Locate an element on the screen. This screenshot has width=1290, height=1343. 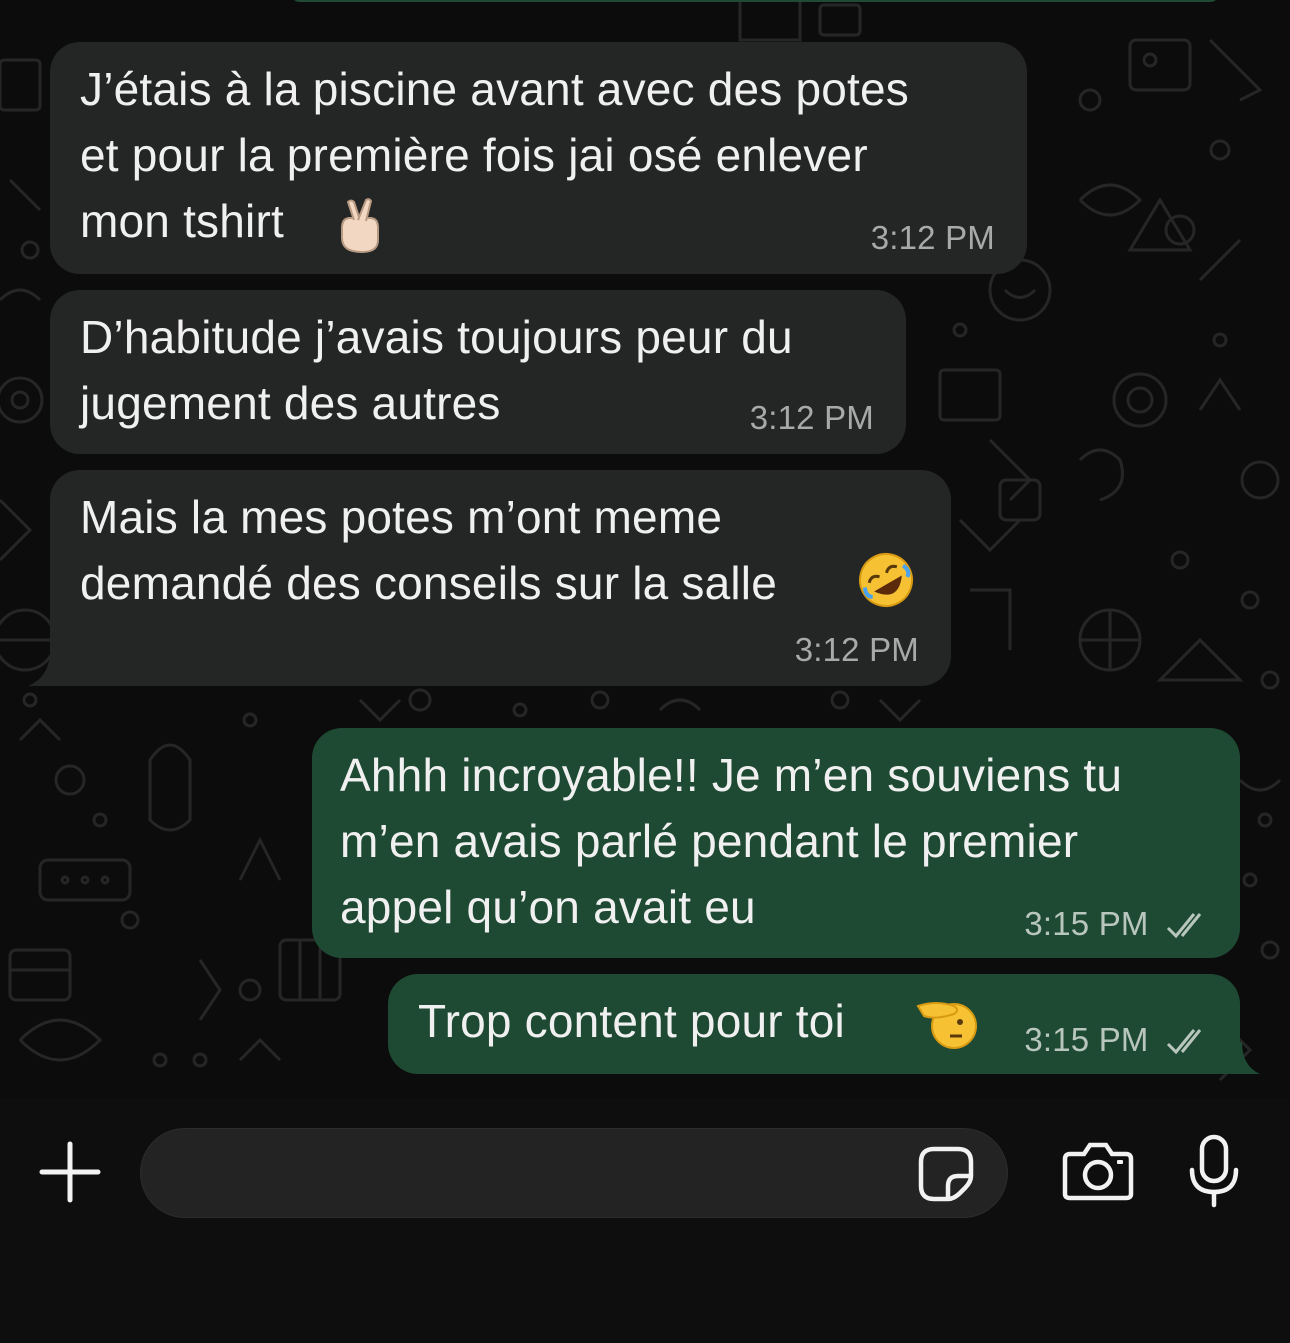
message-line: jugement des autres is located at coordinates (290, 403).